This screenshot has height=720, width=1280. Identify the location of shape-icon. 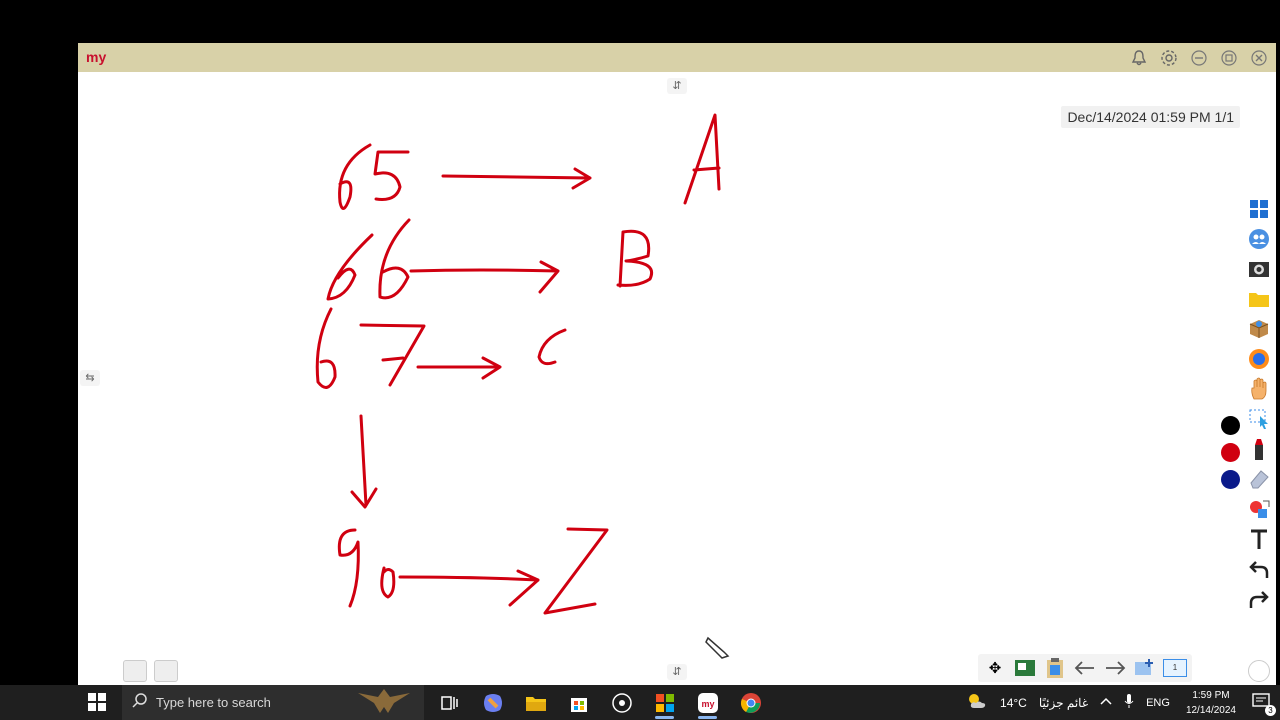
(1259, 509).